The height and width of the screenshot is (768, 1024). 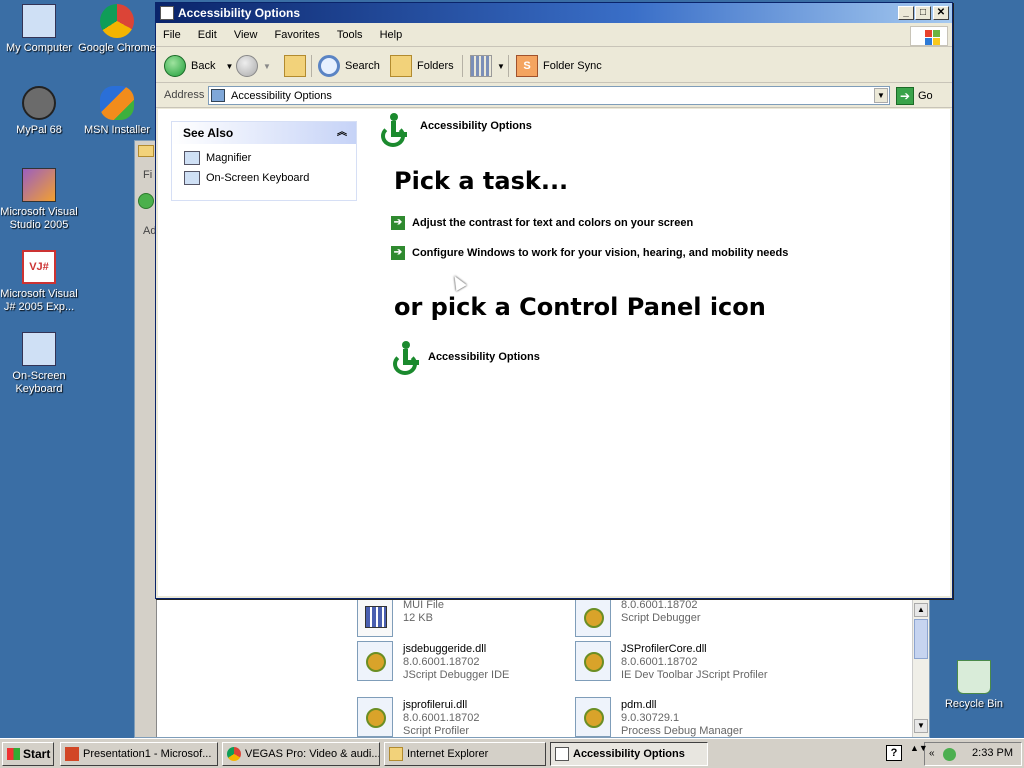 I want to click on chrome-icon, so click(x=117, y=21).